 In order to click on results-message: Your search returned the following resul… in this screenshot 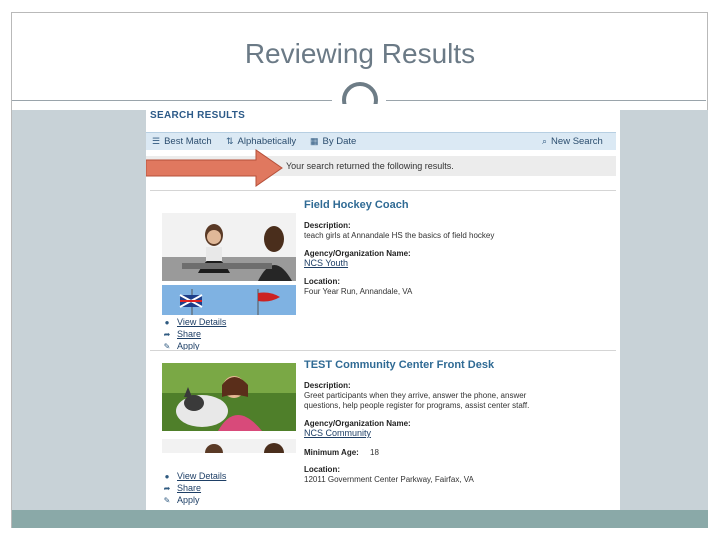, I will do `click(370, 166)`.